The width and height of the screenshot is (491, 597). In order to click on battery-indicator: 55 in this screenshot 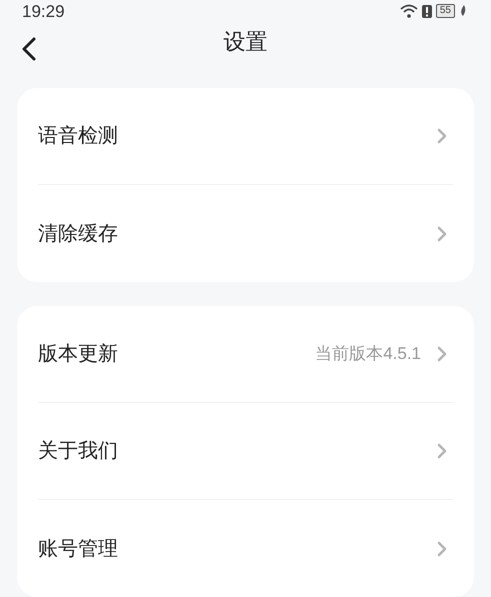, I will do `click(445, 11)`.